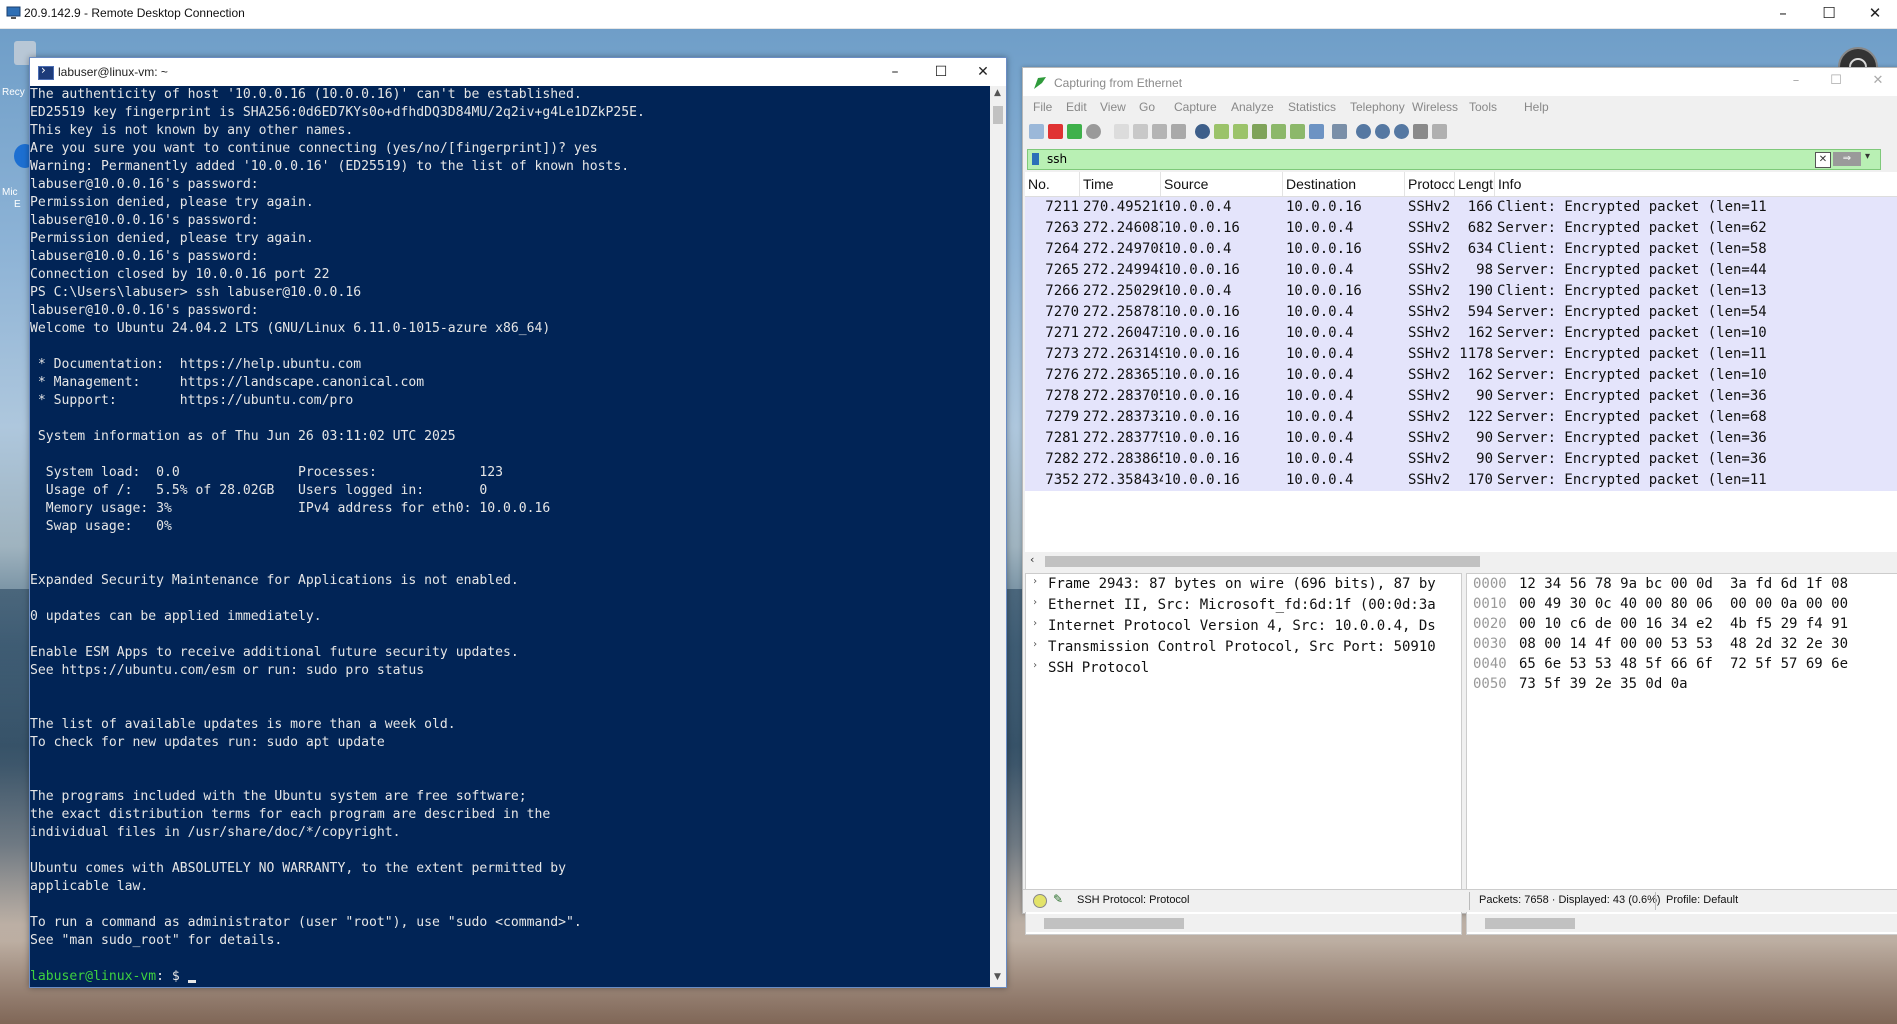  I want to click on wireshark-title-bar: Capturing from Ethernet – ☐ ✕, so click(1460, 82).